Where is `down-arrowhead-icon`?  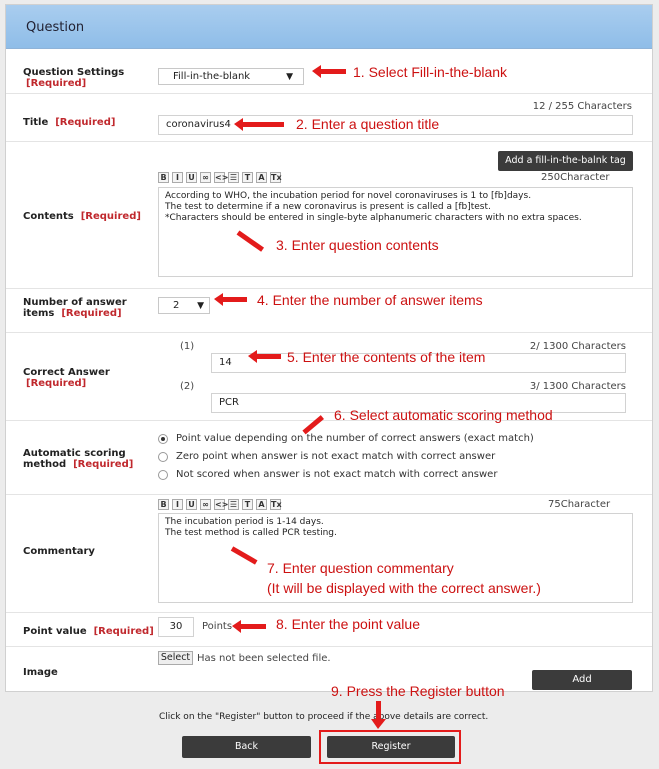 down-arrowhead-icon is located at coordinates (378, 724).